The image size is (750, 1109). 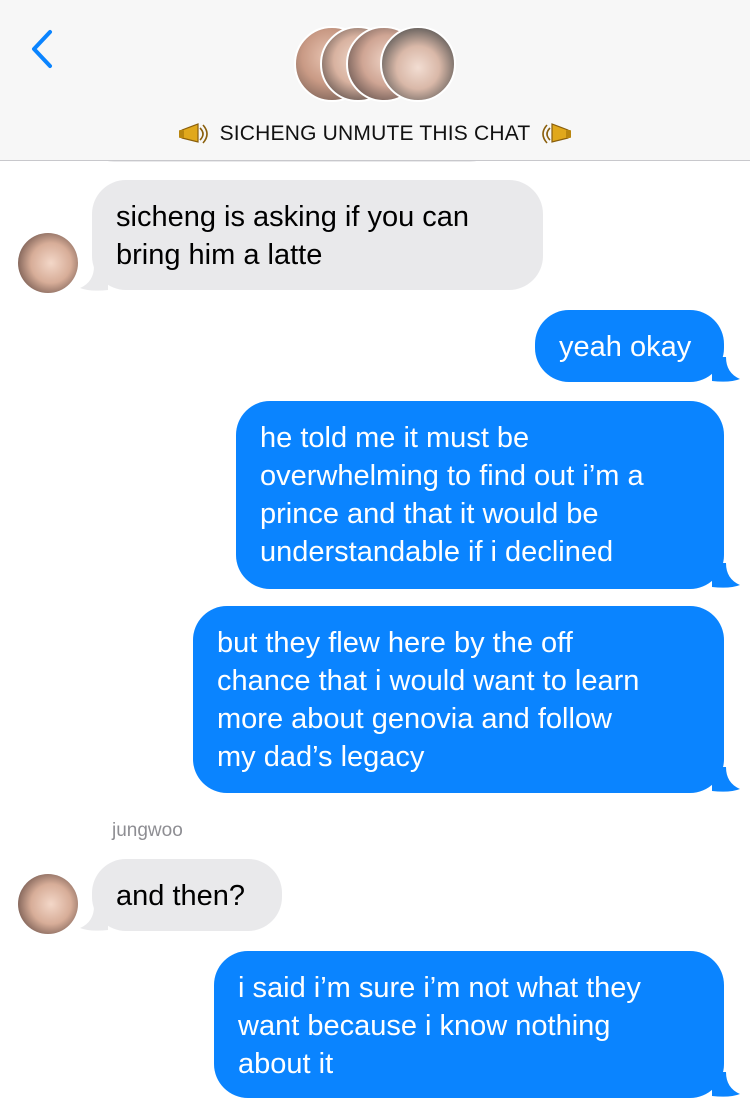 I want to click on conversation-title: SICHENG UNMUTE THIS CHAT, so click(x=375, y=134).